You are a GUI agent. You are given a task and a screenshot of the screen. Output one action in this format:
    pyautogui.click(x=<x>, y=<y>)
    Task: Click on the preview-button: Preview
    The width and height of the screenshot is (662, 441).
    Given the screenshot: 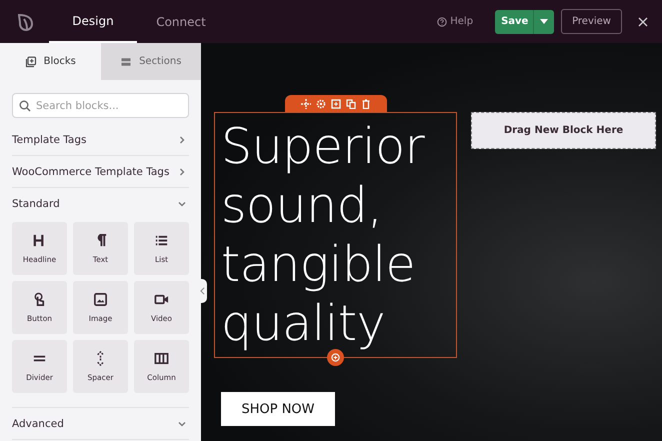 What is the action you would take?
    pyautogui.click(x=591, y=21)
    